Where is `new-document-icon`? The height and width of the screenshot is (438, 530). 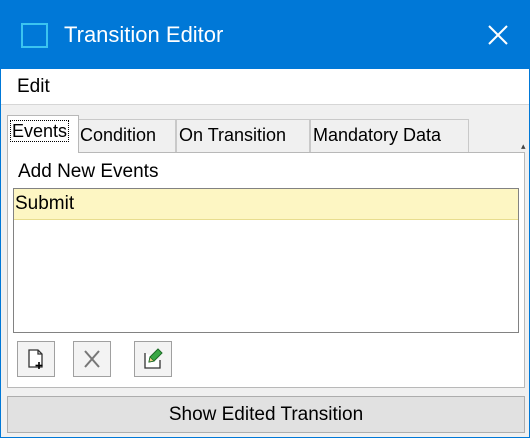 new-document-icon is located at coordinates (35, 359).